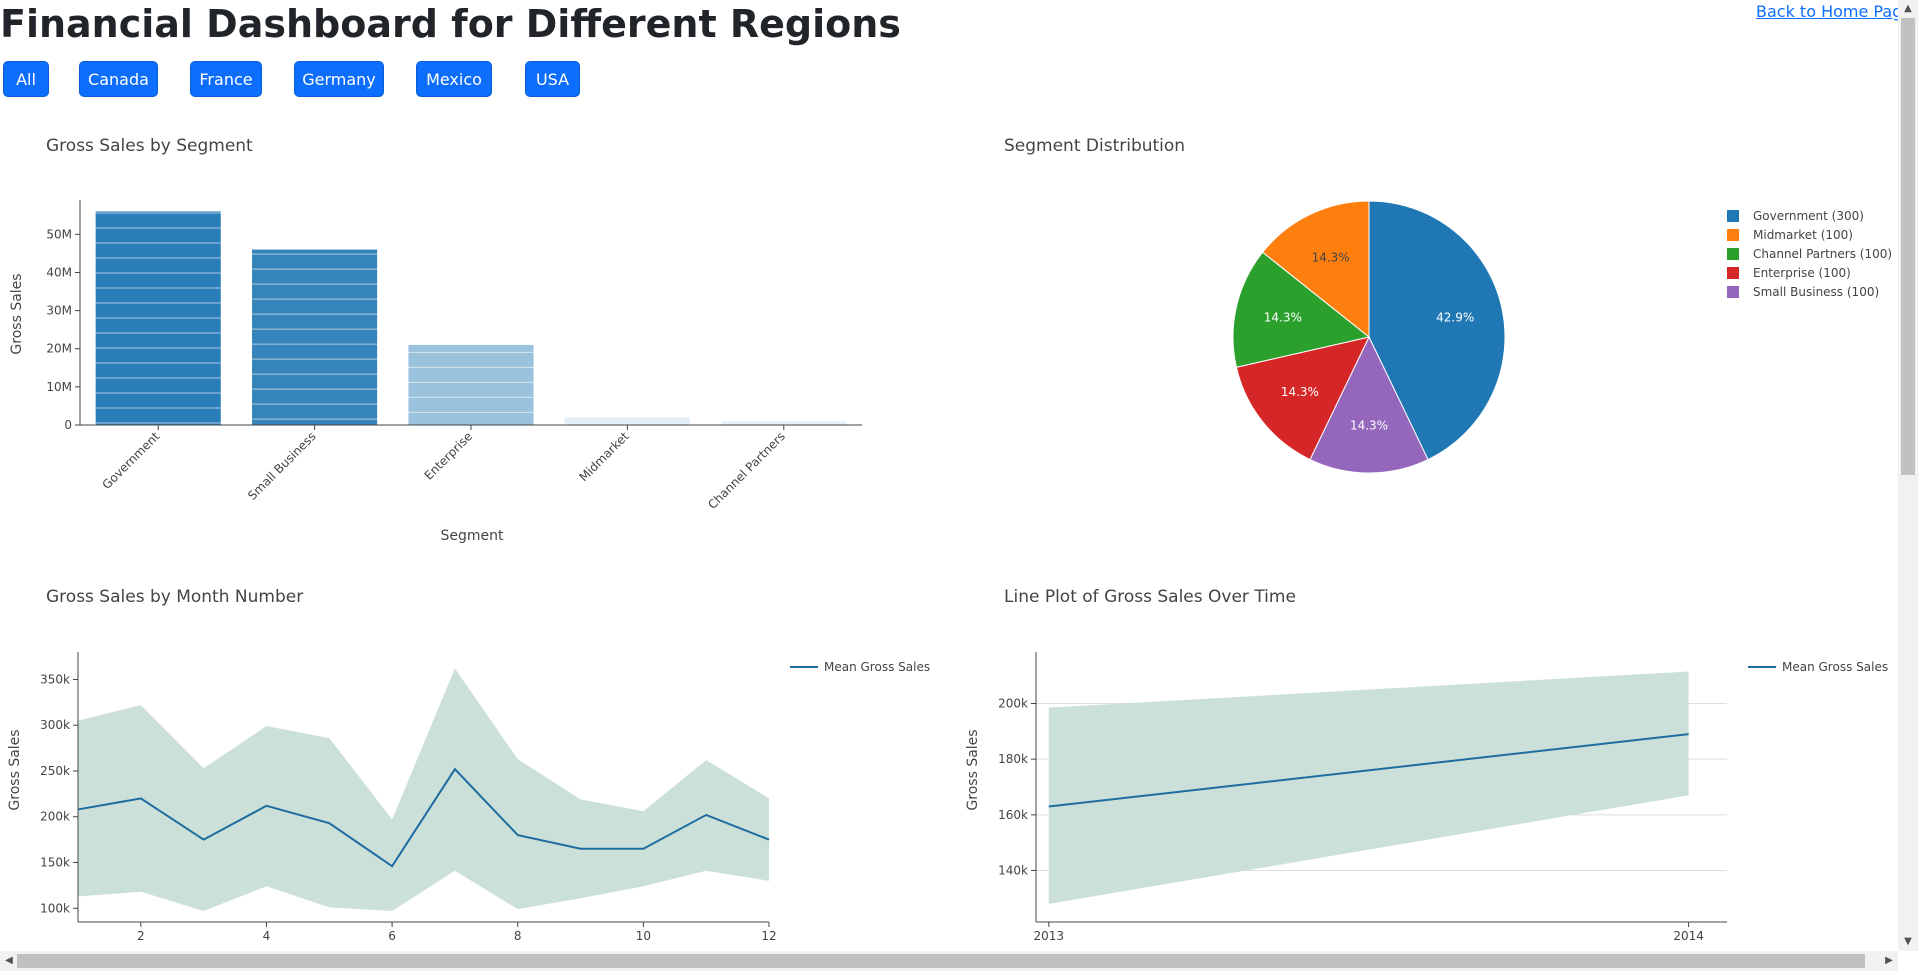 The image size is (1918, 971). What do you see at coordinates (282, 466) in the screenshot?
I see `x-tick-label: Small Business` at bounding box center [282, 466].